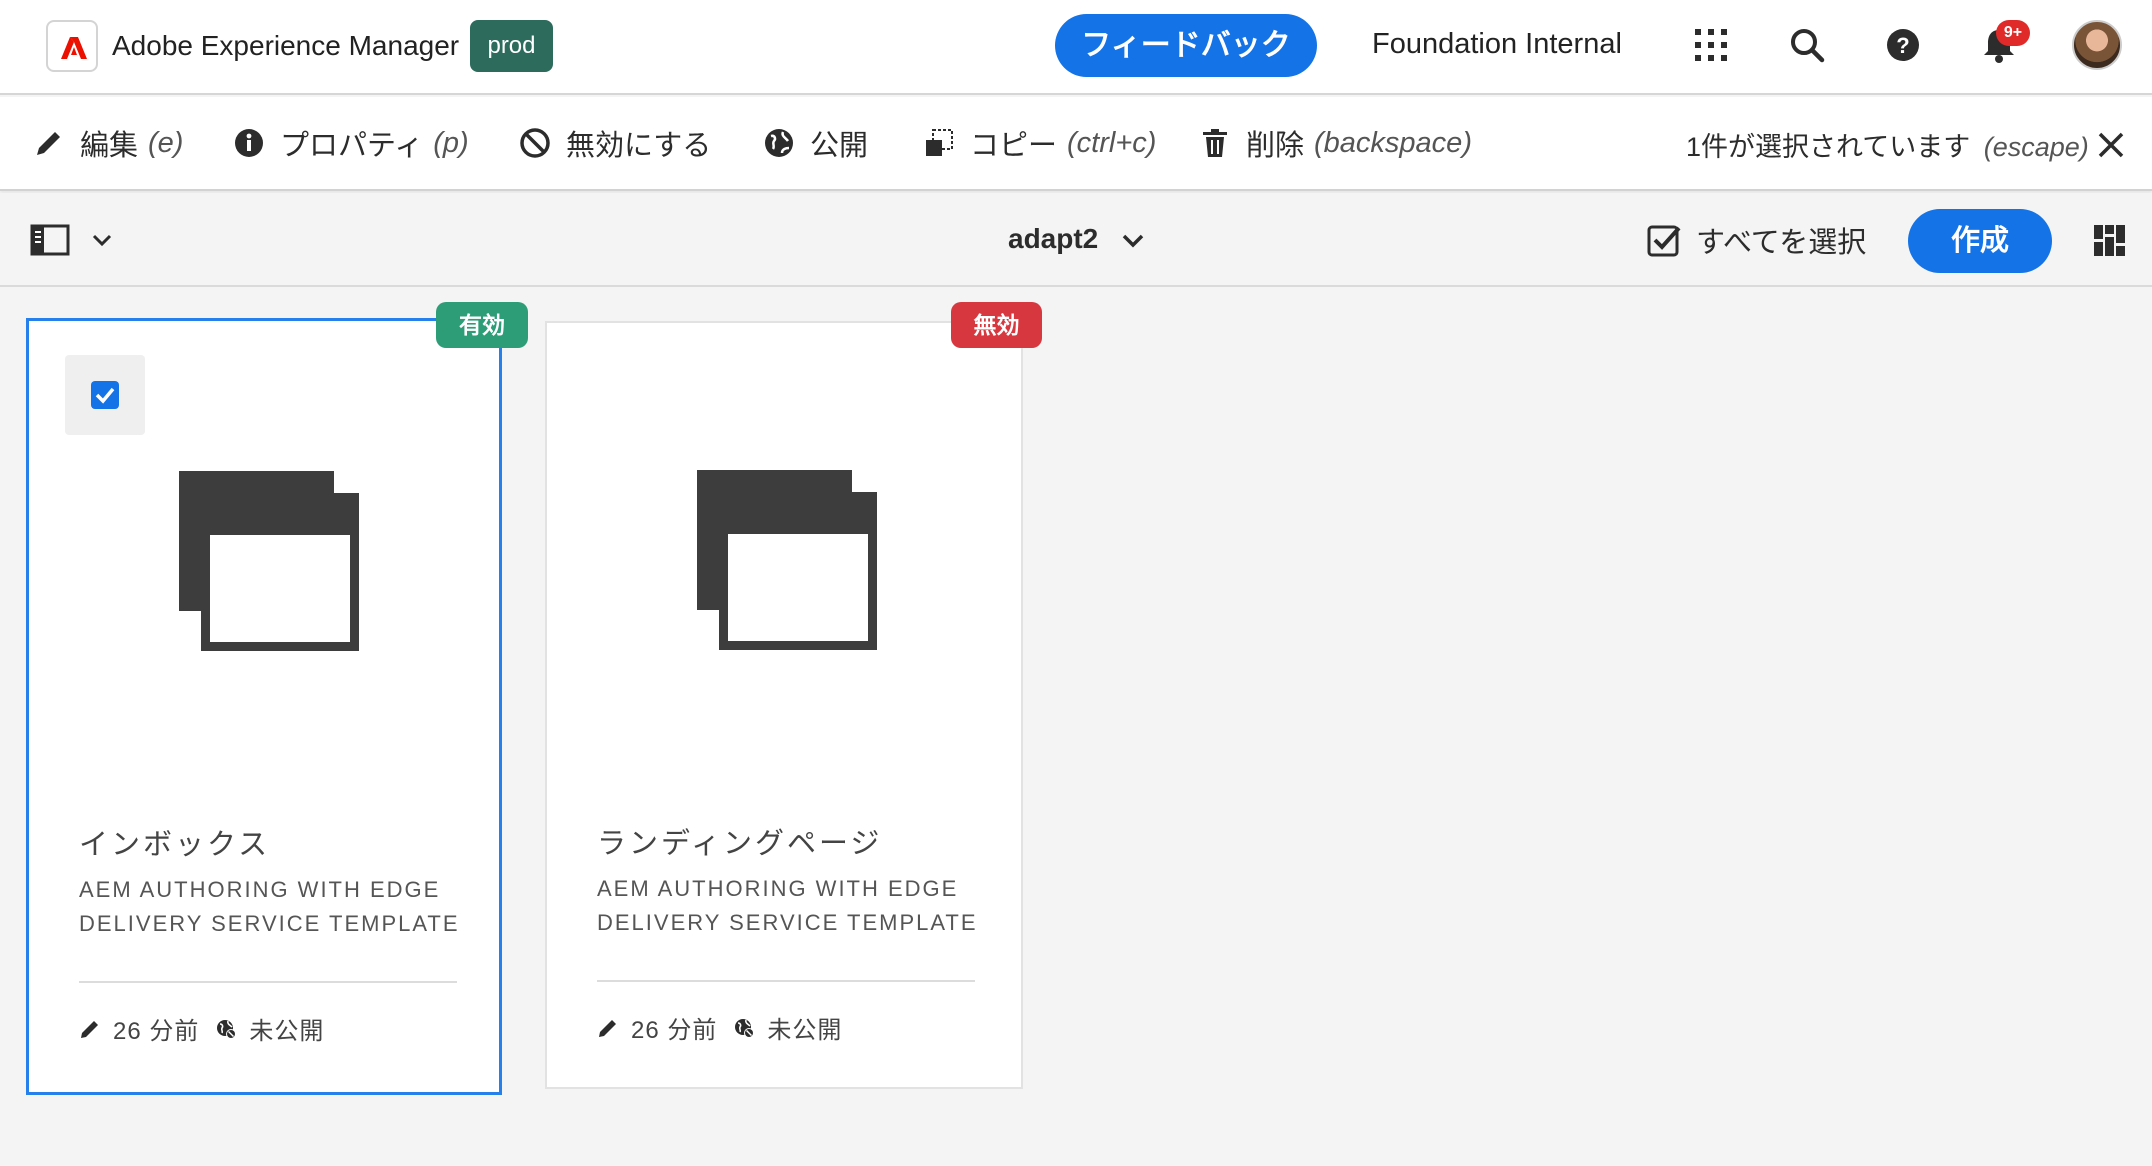  What do you see at coordinates (2036, 147) in the screenshot?
I see `selection-escape-shortcut: (escape)` at bounding box center [2036, 147].